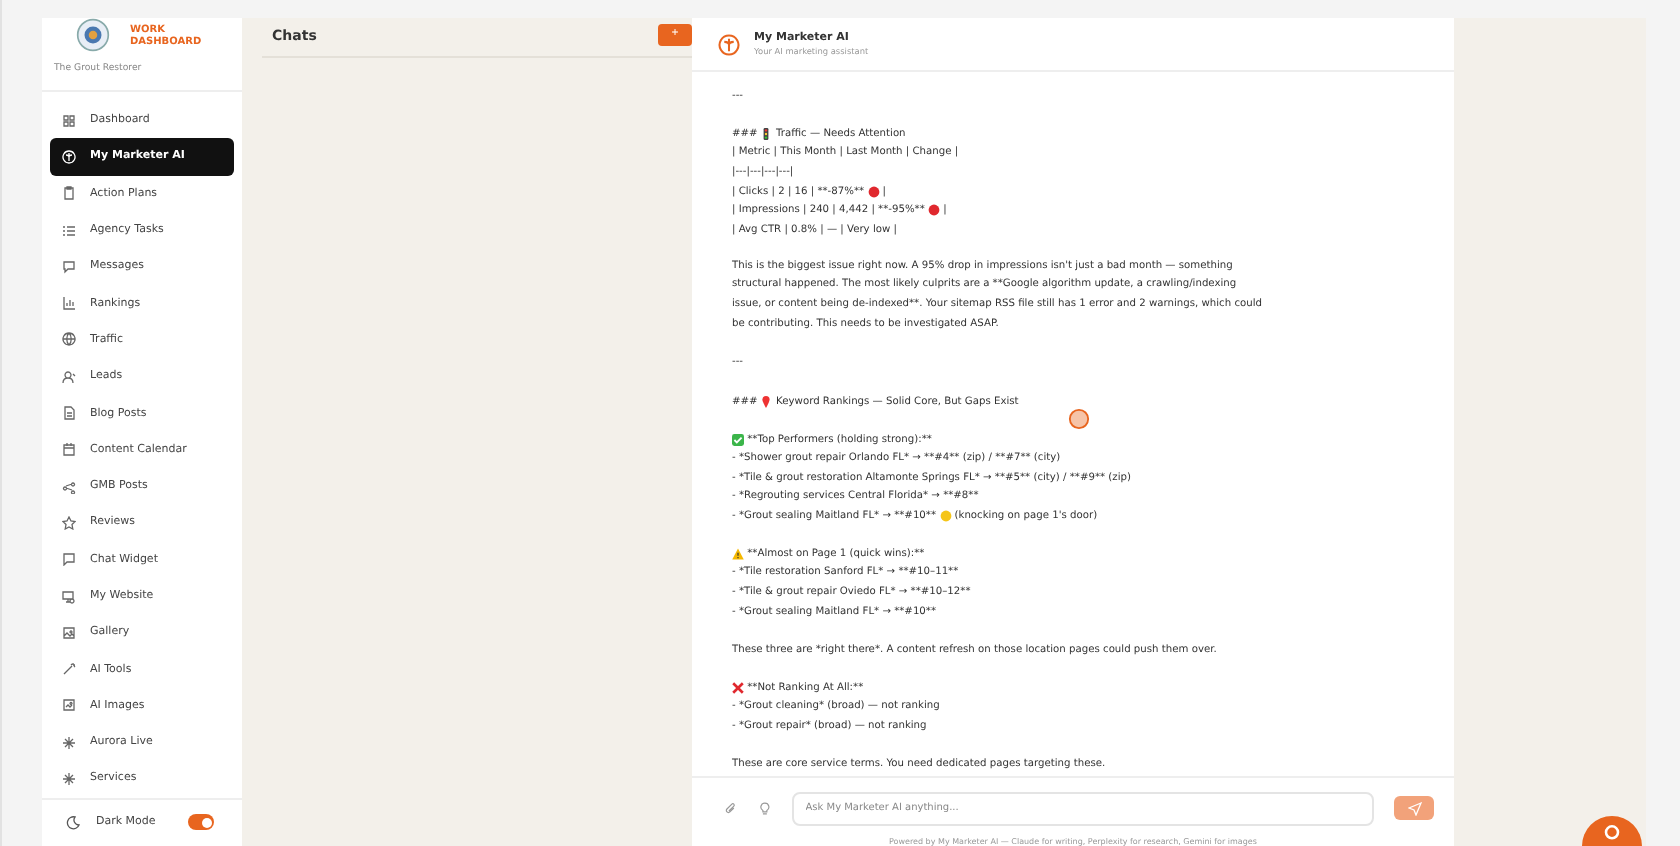  I want to click on grid-icon, so click(69, 120).